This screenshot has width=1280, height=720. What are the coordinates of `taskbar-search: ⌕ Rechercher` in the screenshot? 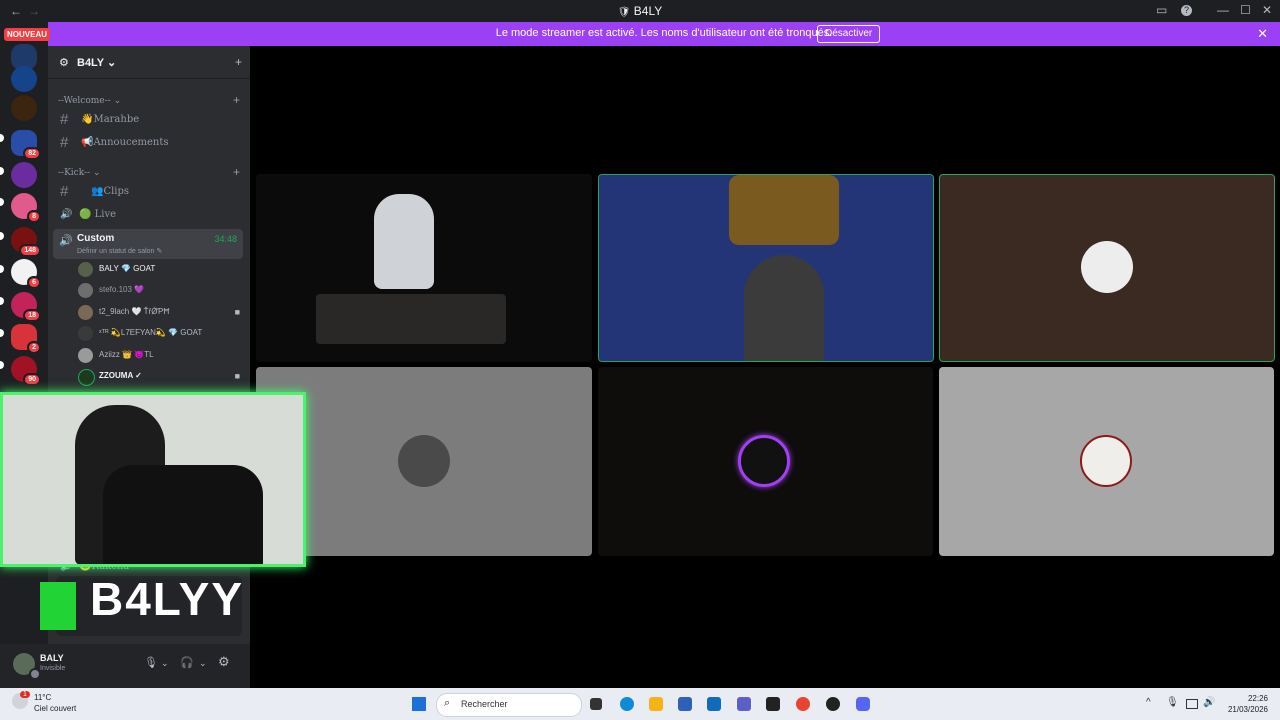 It's located at (509, 705).